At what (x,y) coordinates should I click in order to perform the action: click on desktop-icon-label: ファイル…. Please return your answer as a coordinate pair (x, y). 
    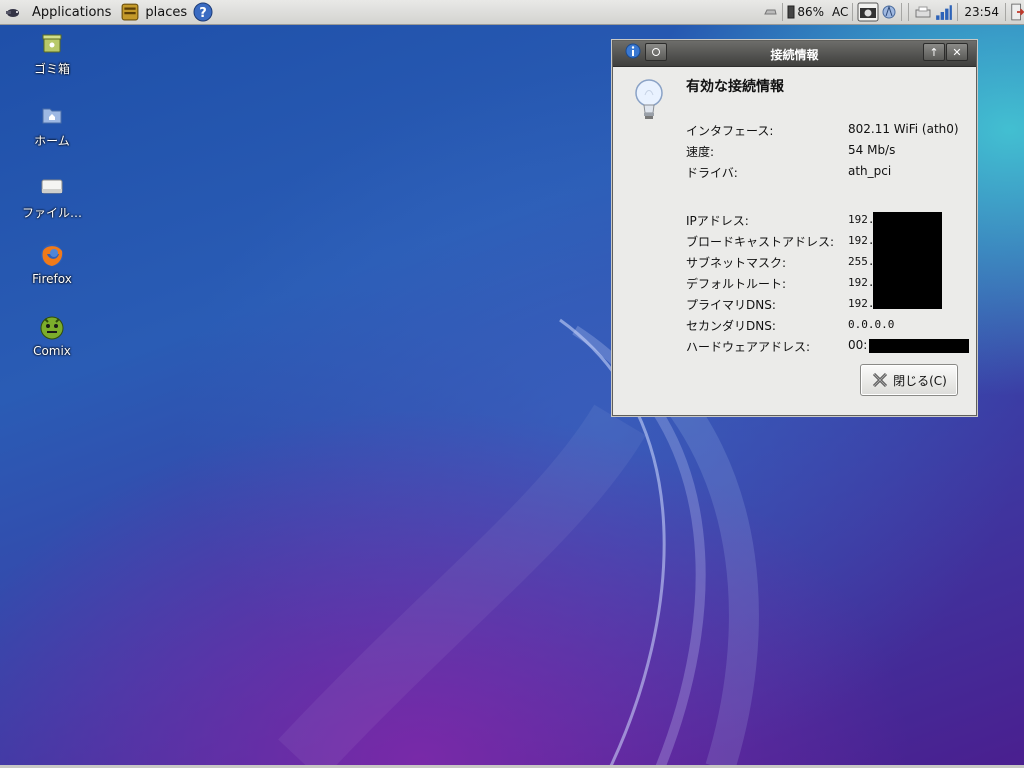
    Looking at the image, I should click on (51, 213).